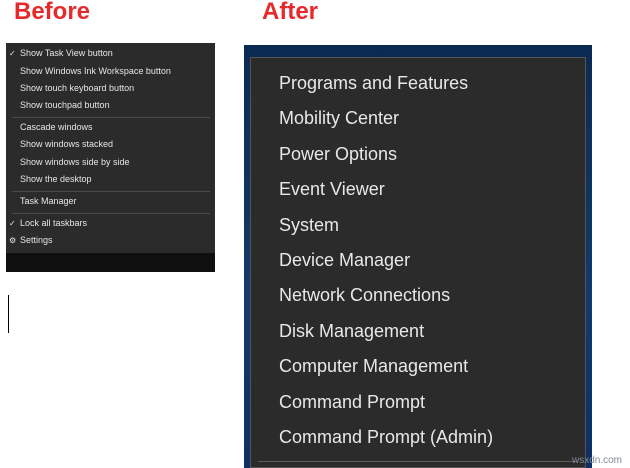  I want to click on menu-item-command-prompt: Command Prompt, so click(418, 402).